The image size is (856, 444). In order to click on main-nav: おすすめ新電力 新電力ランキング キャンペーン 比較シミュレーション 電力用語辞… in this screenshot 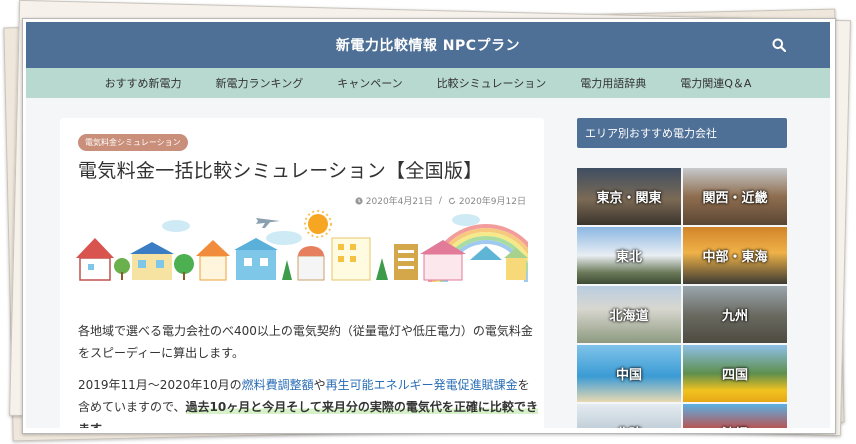, I will do `click(428, 83)`.